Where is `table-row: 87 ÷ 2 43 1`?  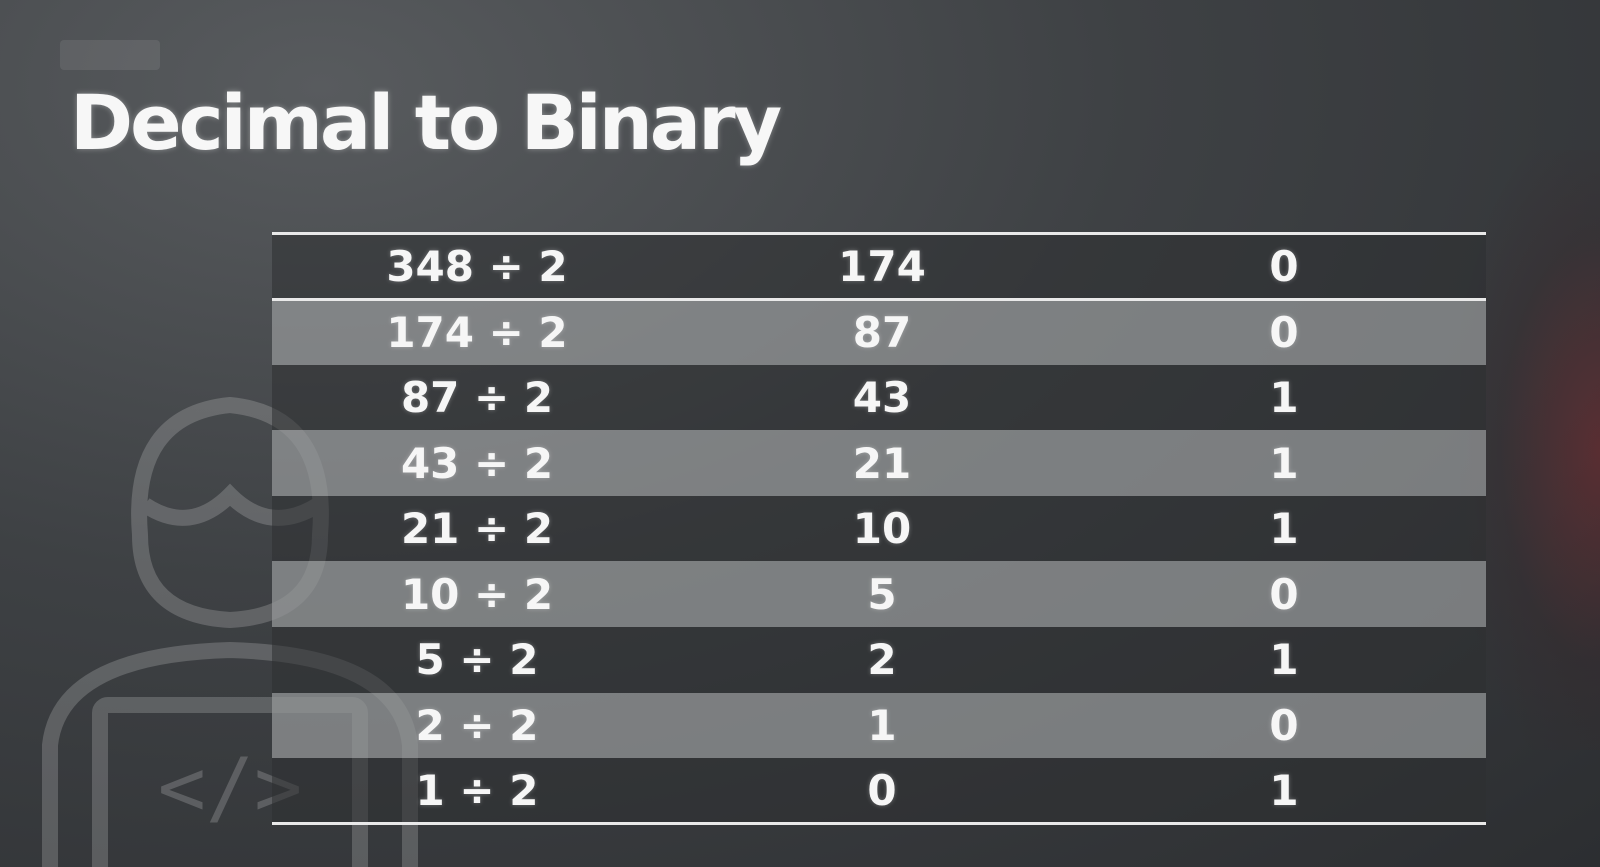
table-row: 87 ÷ 2 43 1 is located at coordinates (879, 397).